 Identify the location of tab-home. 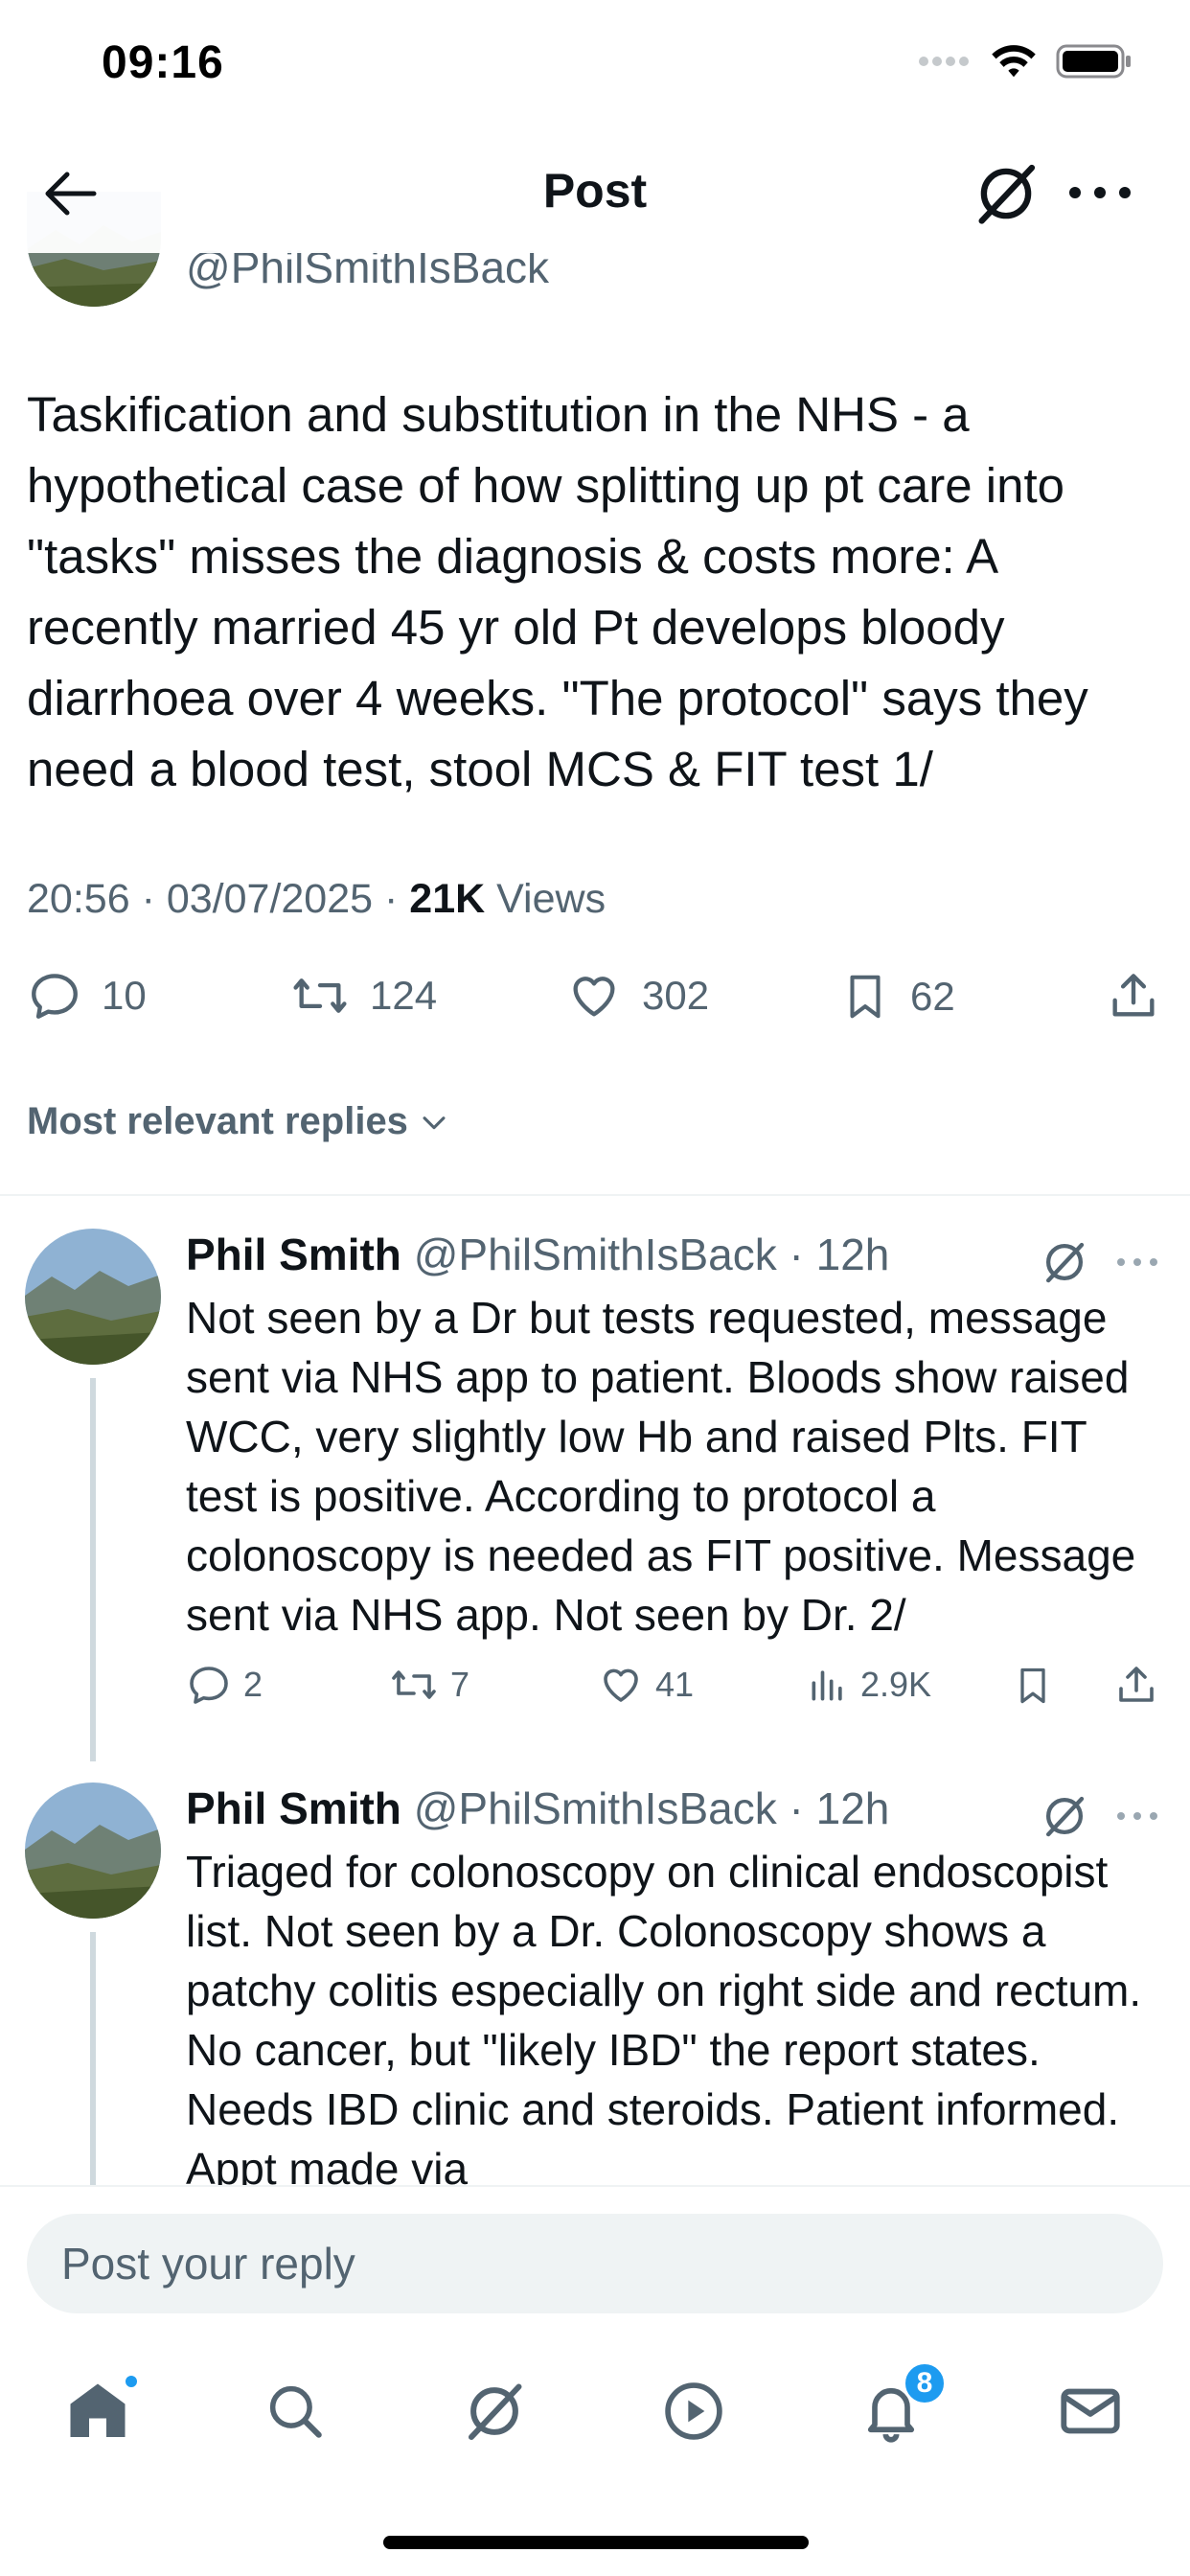
(98, 2411).